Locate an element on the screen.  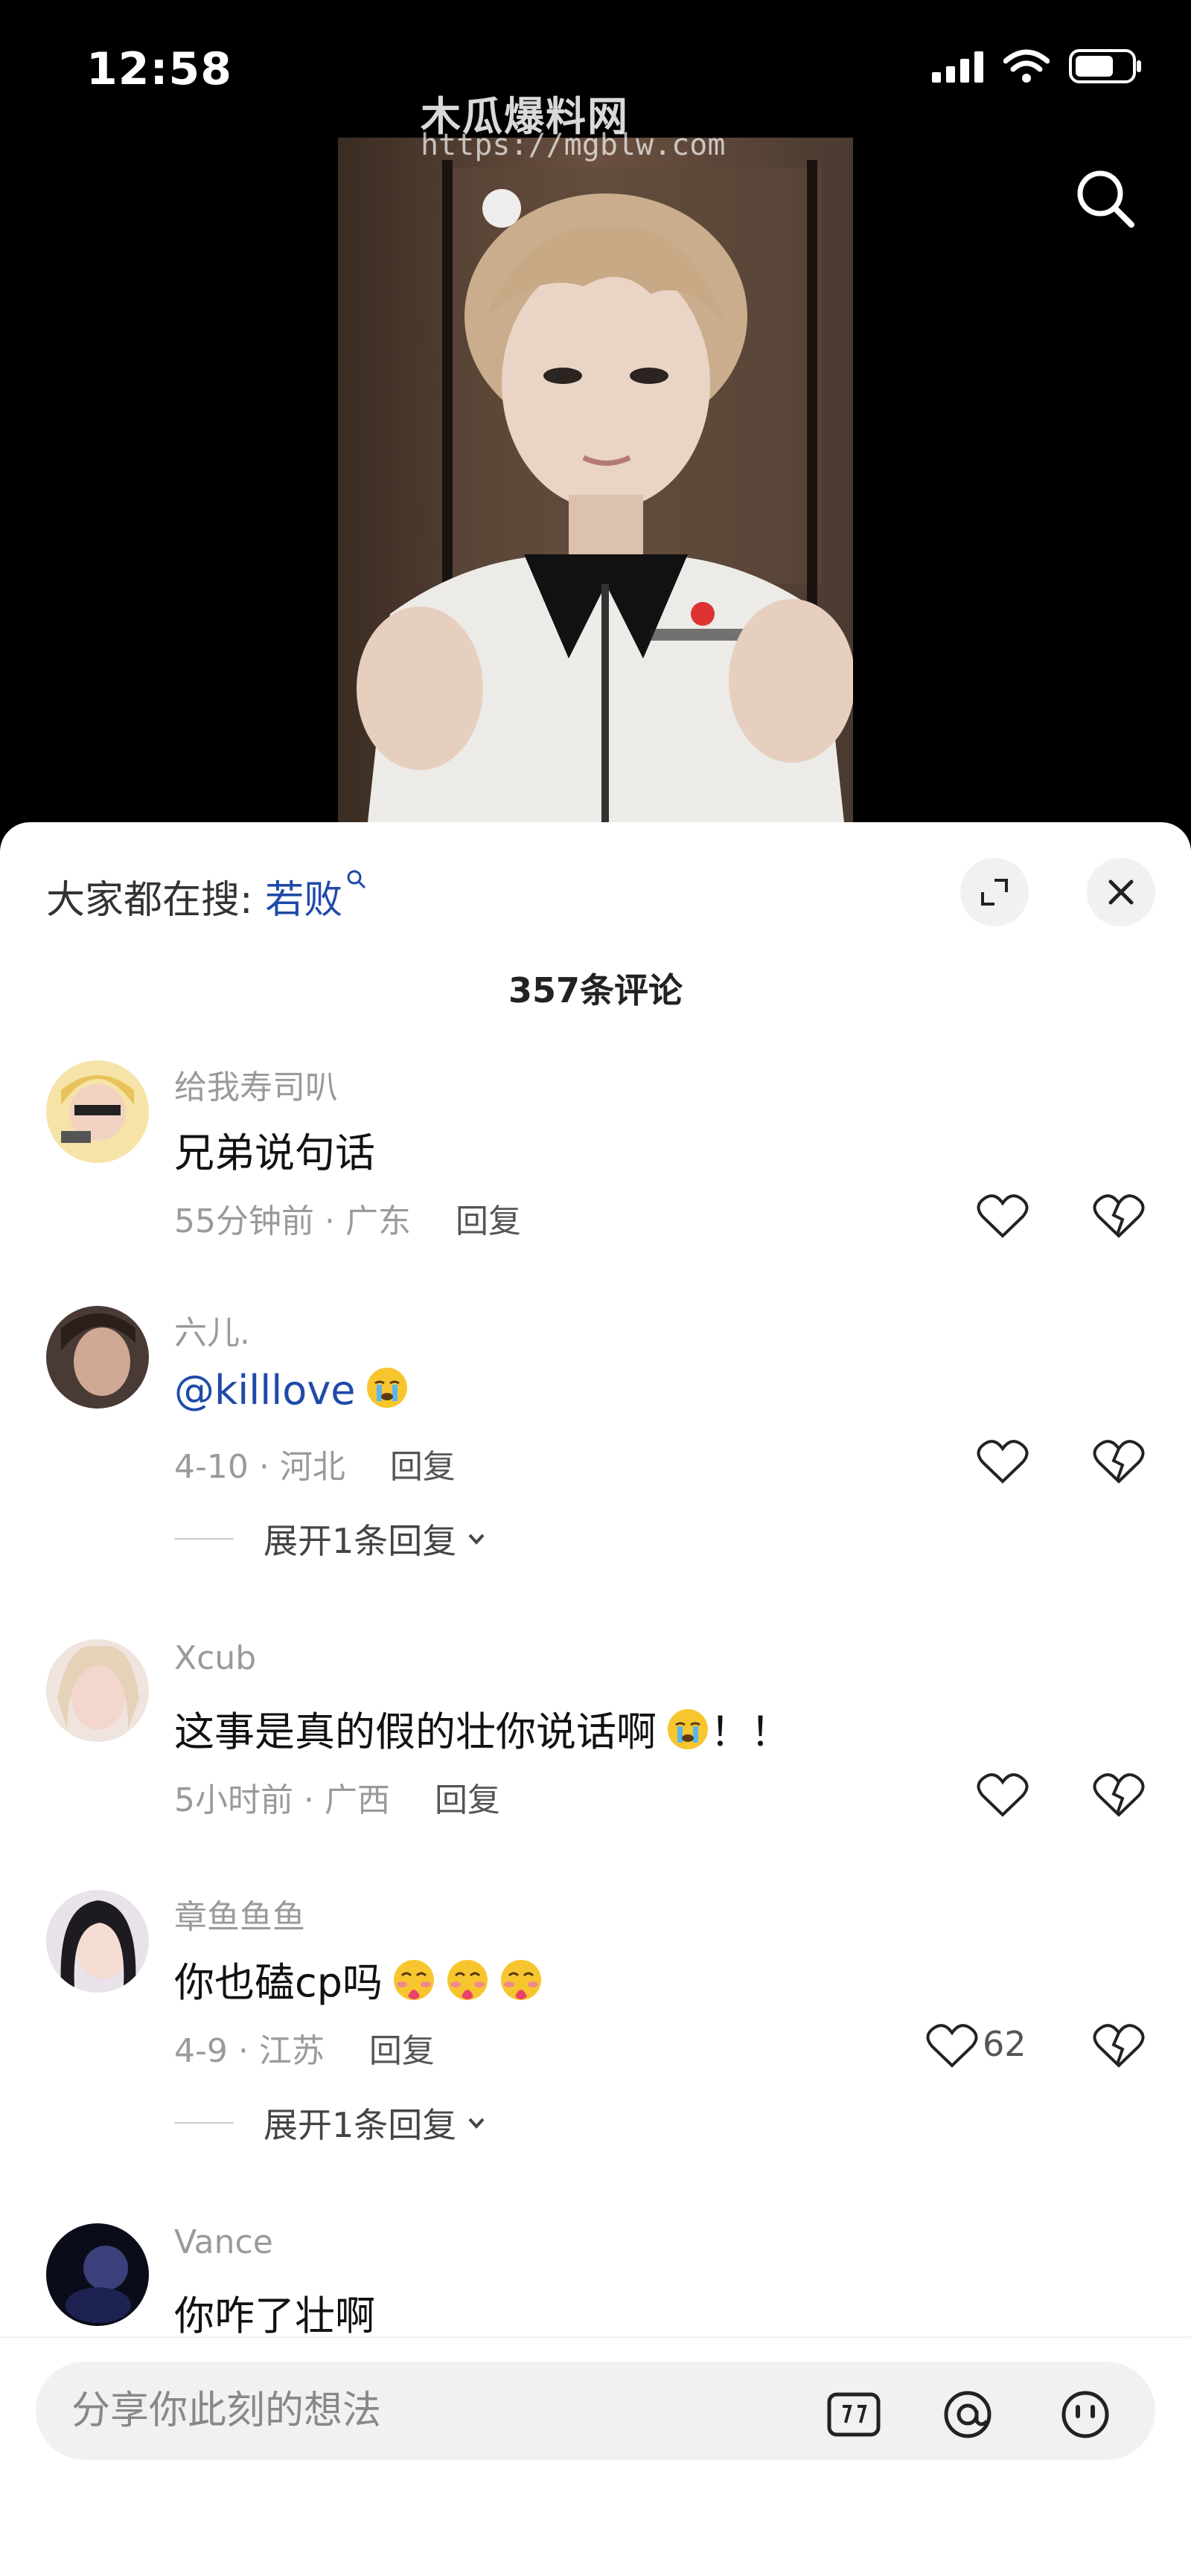
comment-text: 你咋了壮啊 is located at coordinates (274, 2316).